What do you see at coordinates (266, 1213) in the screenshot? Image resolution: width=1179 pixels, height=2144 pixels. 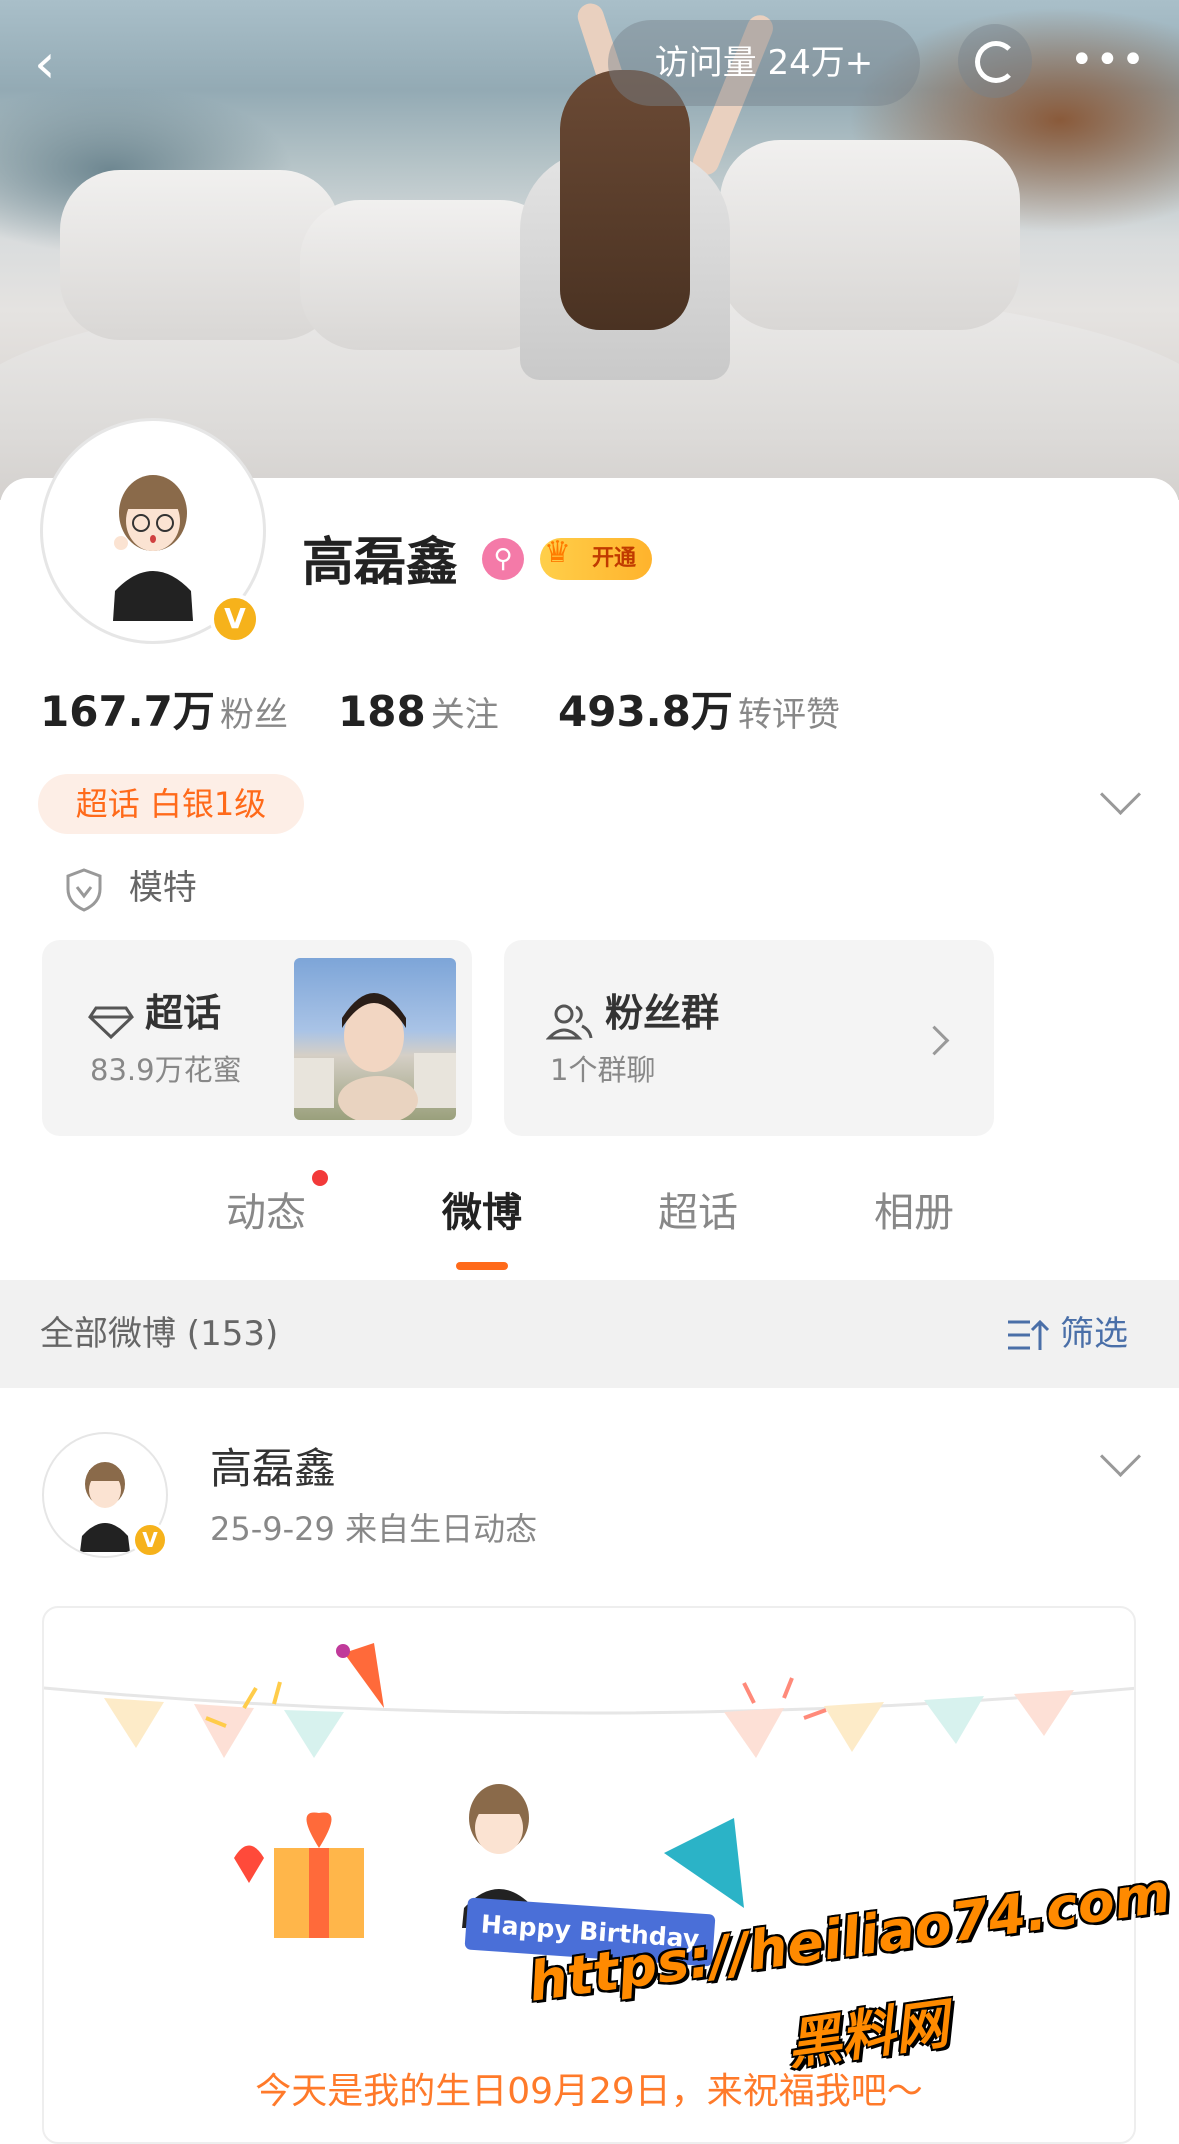 I see `tab-dynamics: 动态` at bounding box center [266, 1213].